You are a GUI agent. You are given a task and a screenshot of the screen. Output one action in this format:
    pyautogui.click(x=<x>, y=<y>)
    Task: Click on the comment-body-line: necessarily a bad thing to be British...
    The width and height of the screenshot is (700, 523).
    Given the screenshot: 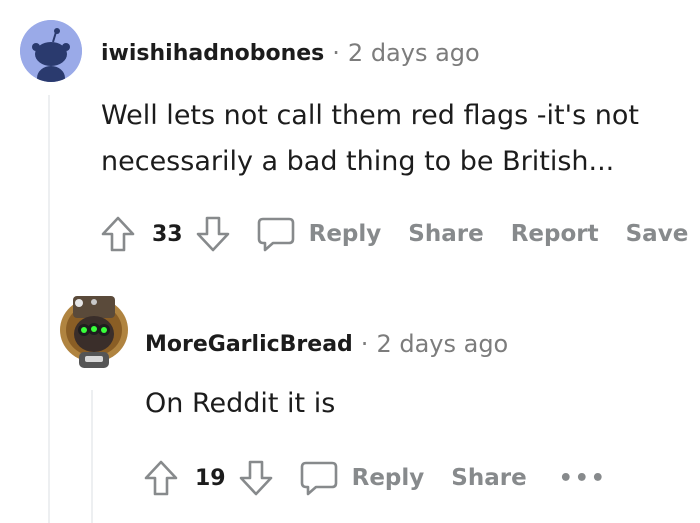 What is the action you would take?
    pyautogui.click(x=358, y=161)
    